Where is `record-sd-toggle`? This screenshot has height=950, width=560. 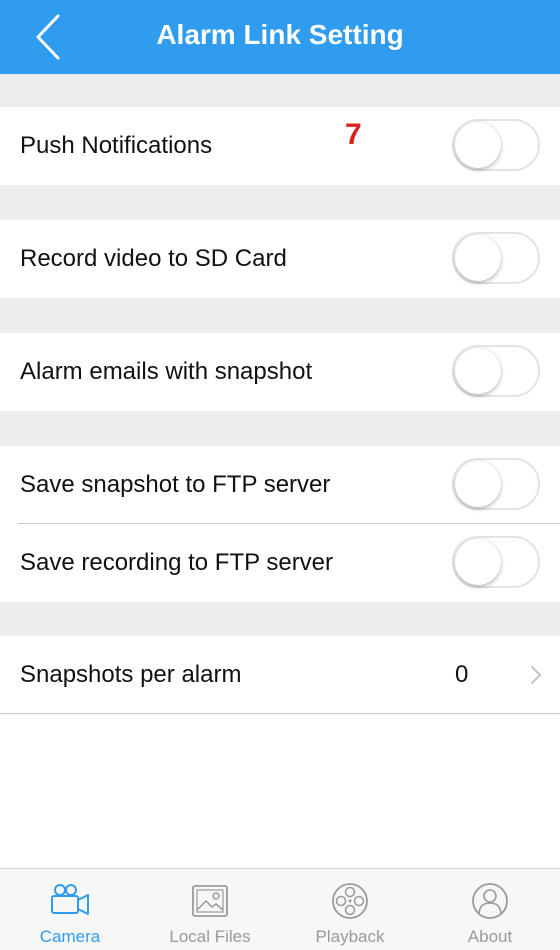 record-sd-toggle is located at coordinates (496, 258).